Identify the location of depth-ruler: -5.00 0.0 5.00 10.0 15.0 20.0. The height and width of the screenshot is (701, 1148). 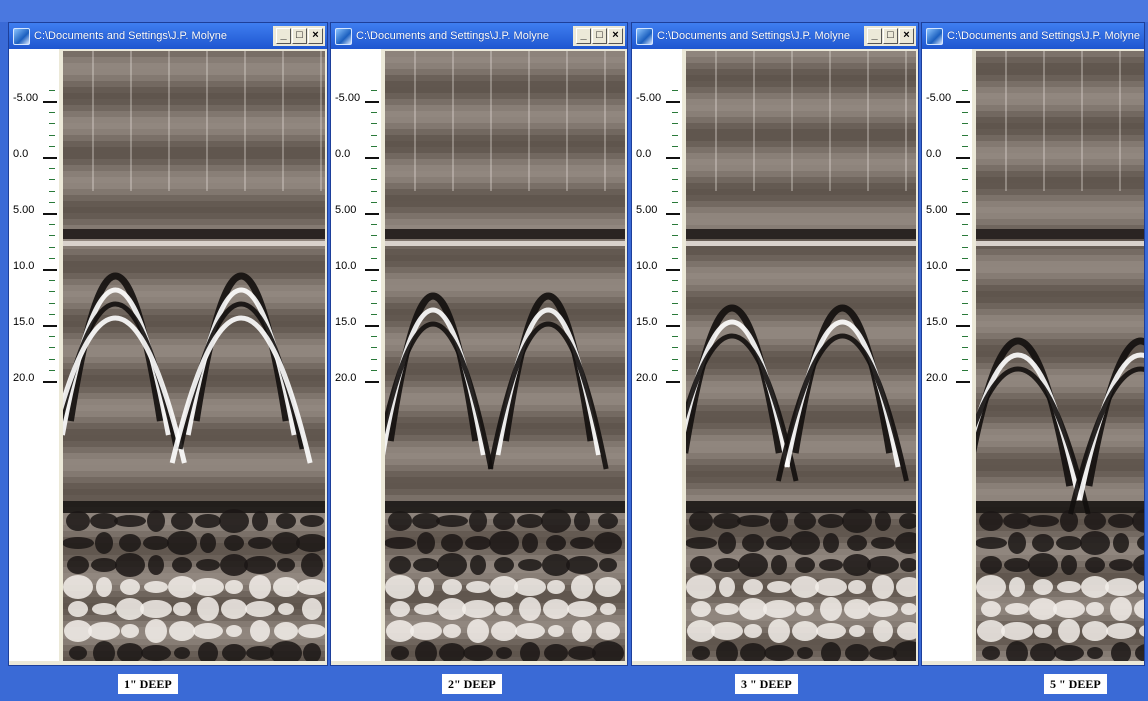
(356, 355).